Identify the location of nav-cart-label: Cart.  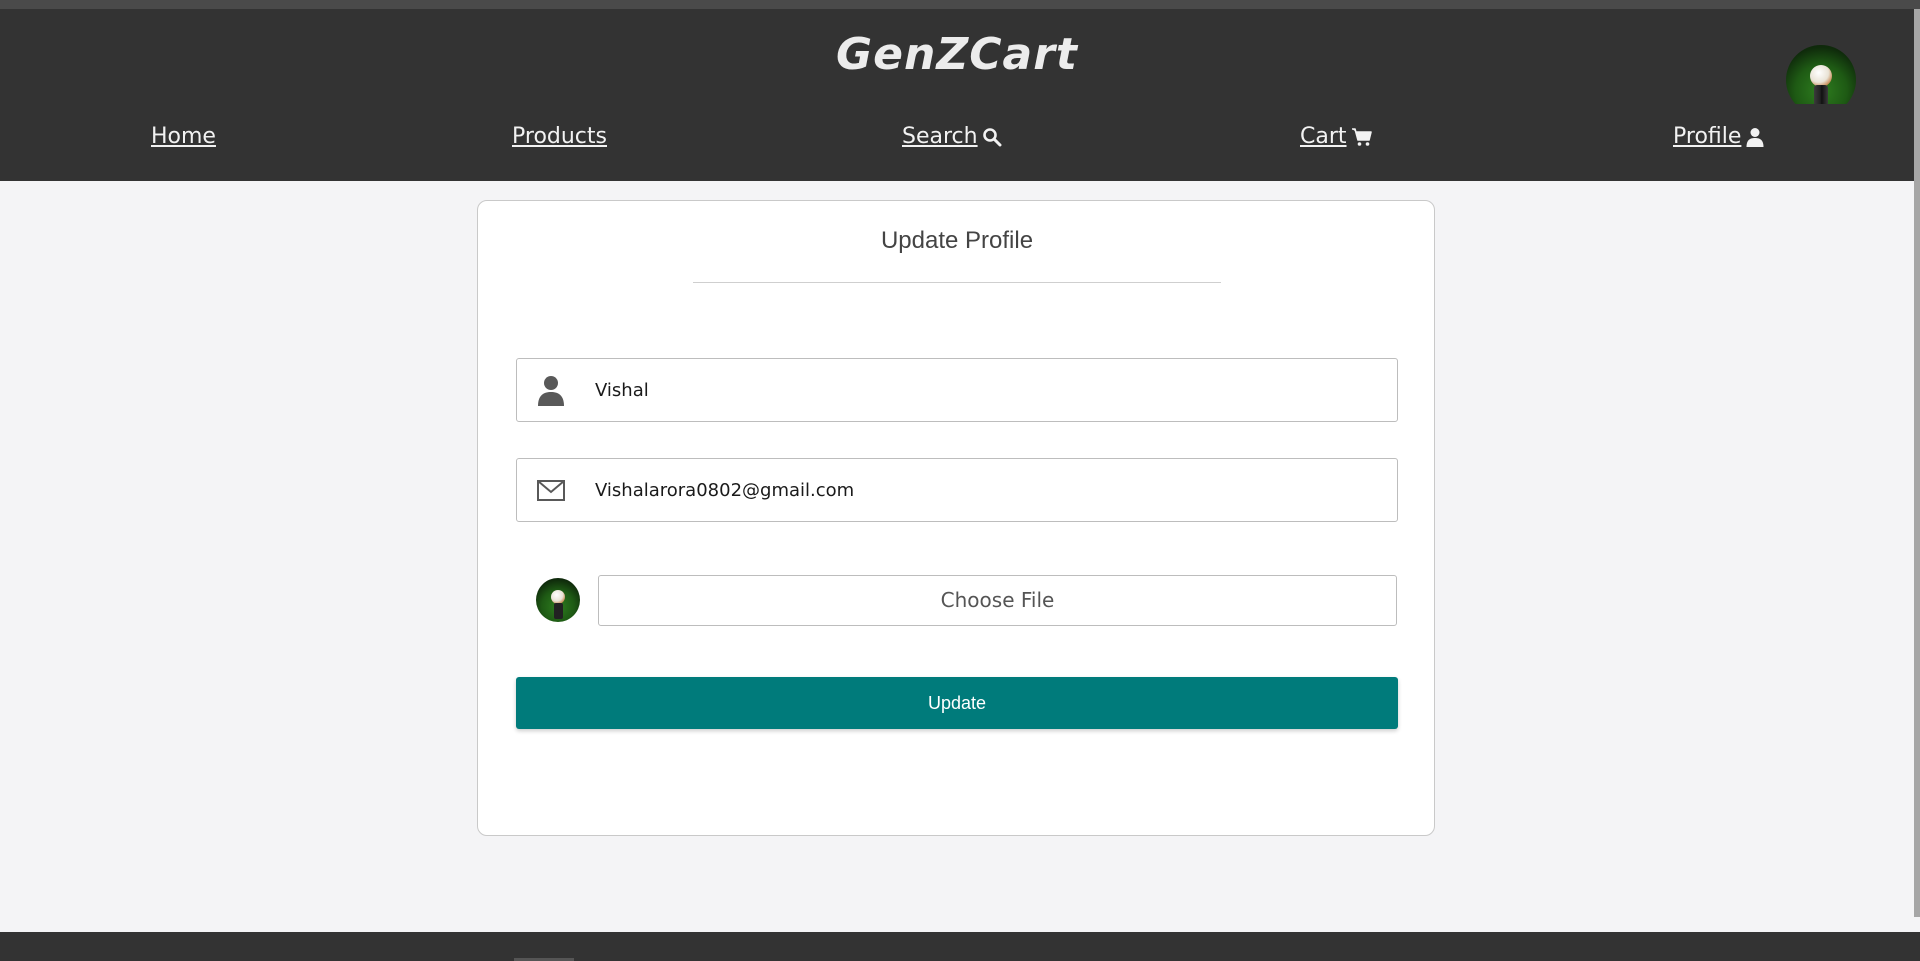
(1323, 136).